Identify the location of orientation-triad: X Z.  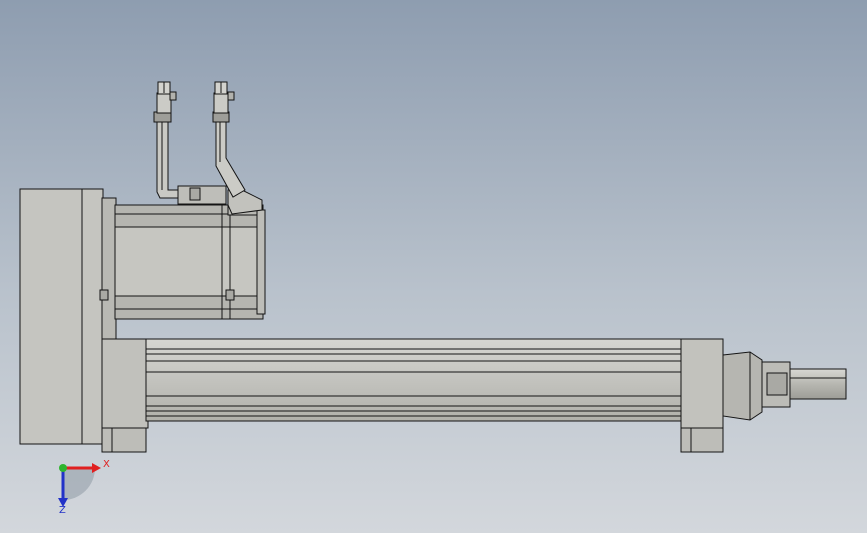
(84, 487).